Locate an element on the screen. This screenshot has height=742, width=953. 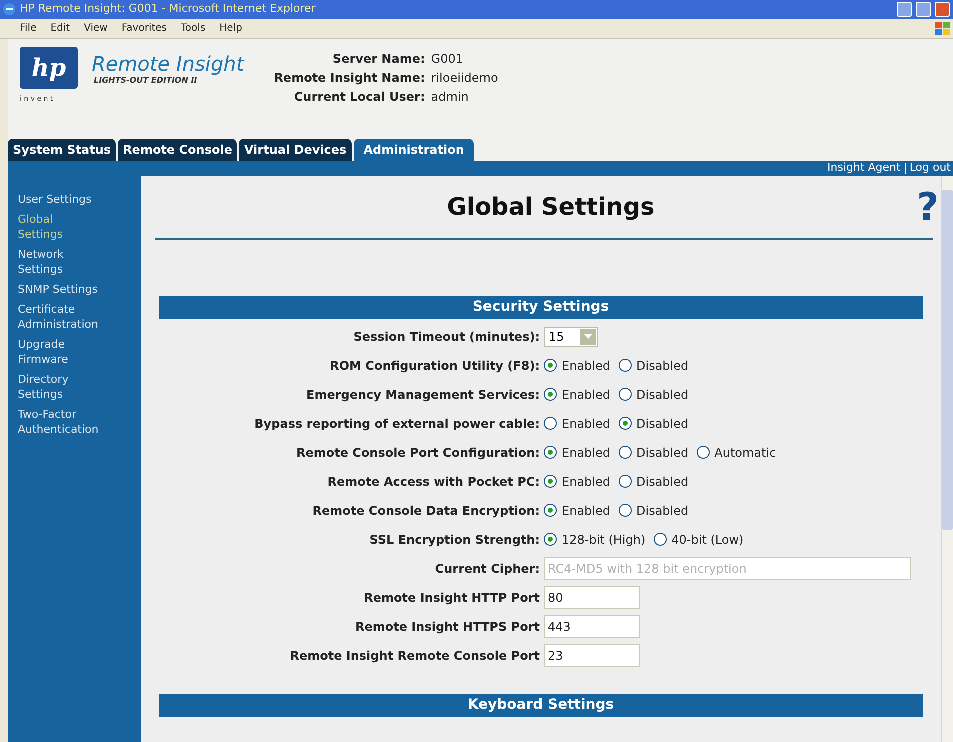
sidebar-link: Network Settings is located at coordinates (58, 262).